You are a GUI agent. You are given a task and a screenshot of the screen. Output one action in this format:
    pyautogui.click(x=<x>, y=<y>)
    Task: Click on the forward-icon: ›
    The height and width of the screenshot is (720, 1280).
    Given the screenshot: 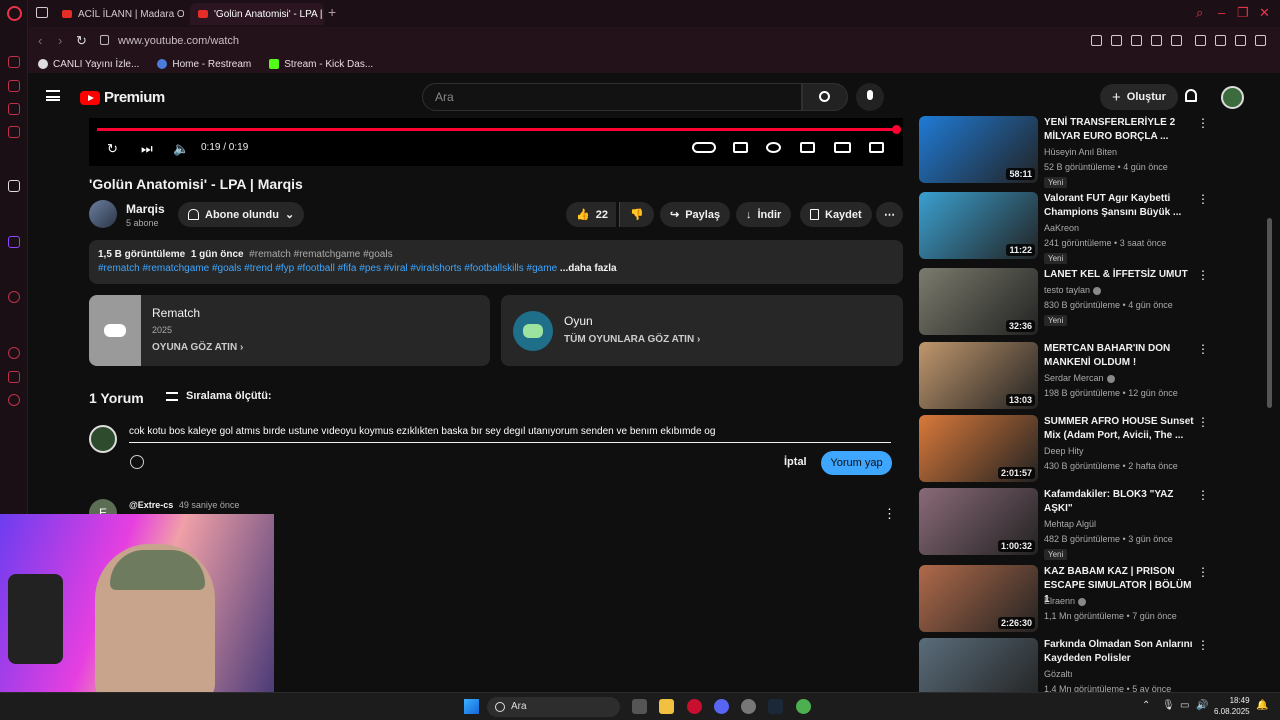 What is the action you would take?
    pyautogui.click(x=60, y=40)
    